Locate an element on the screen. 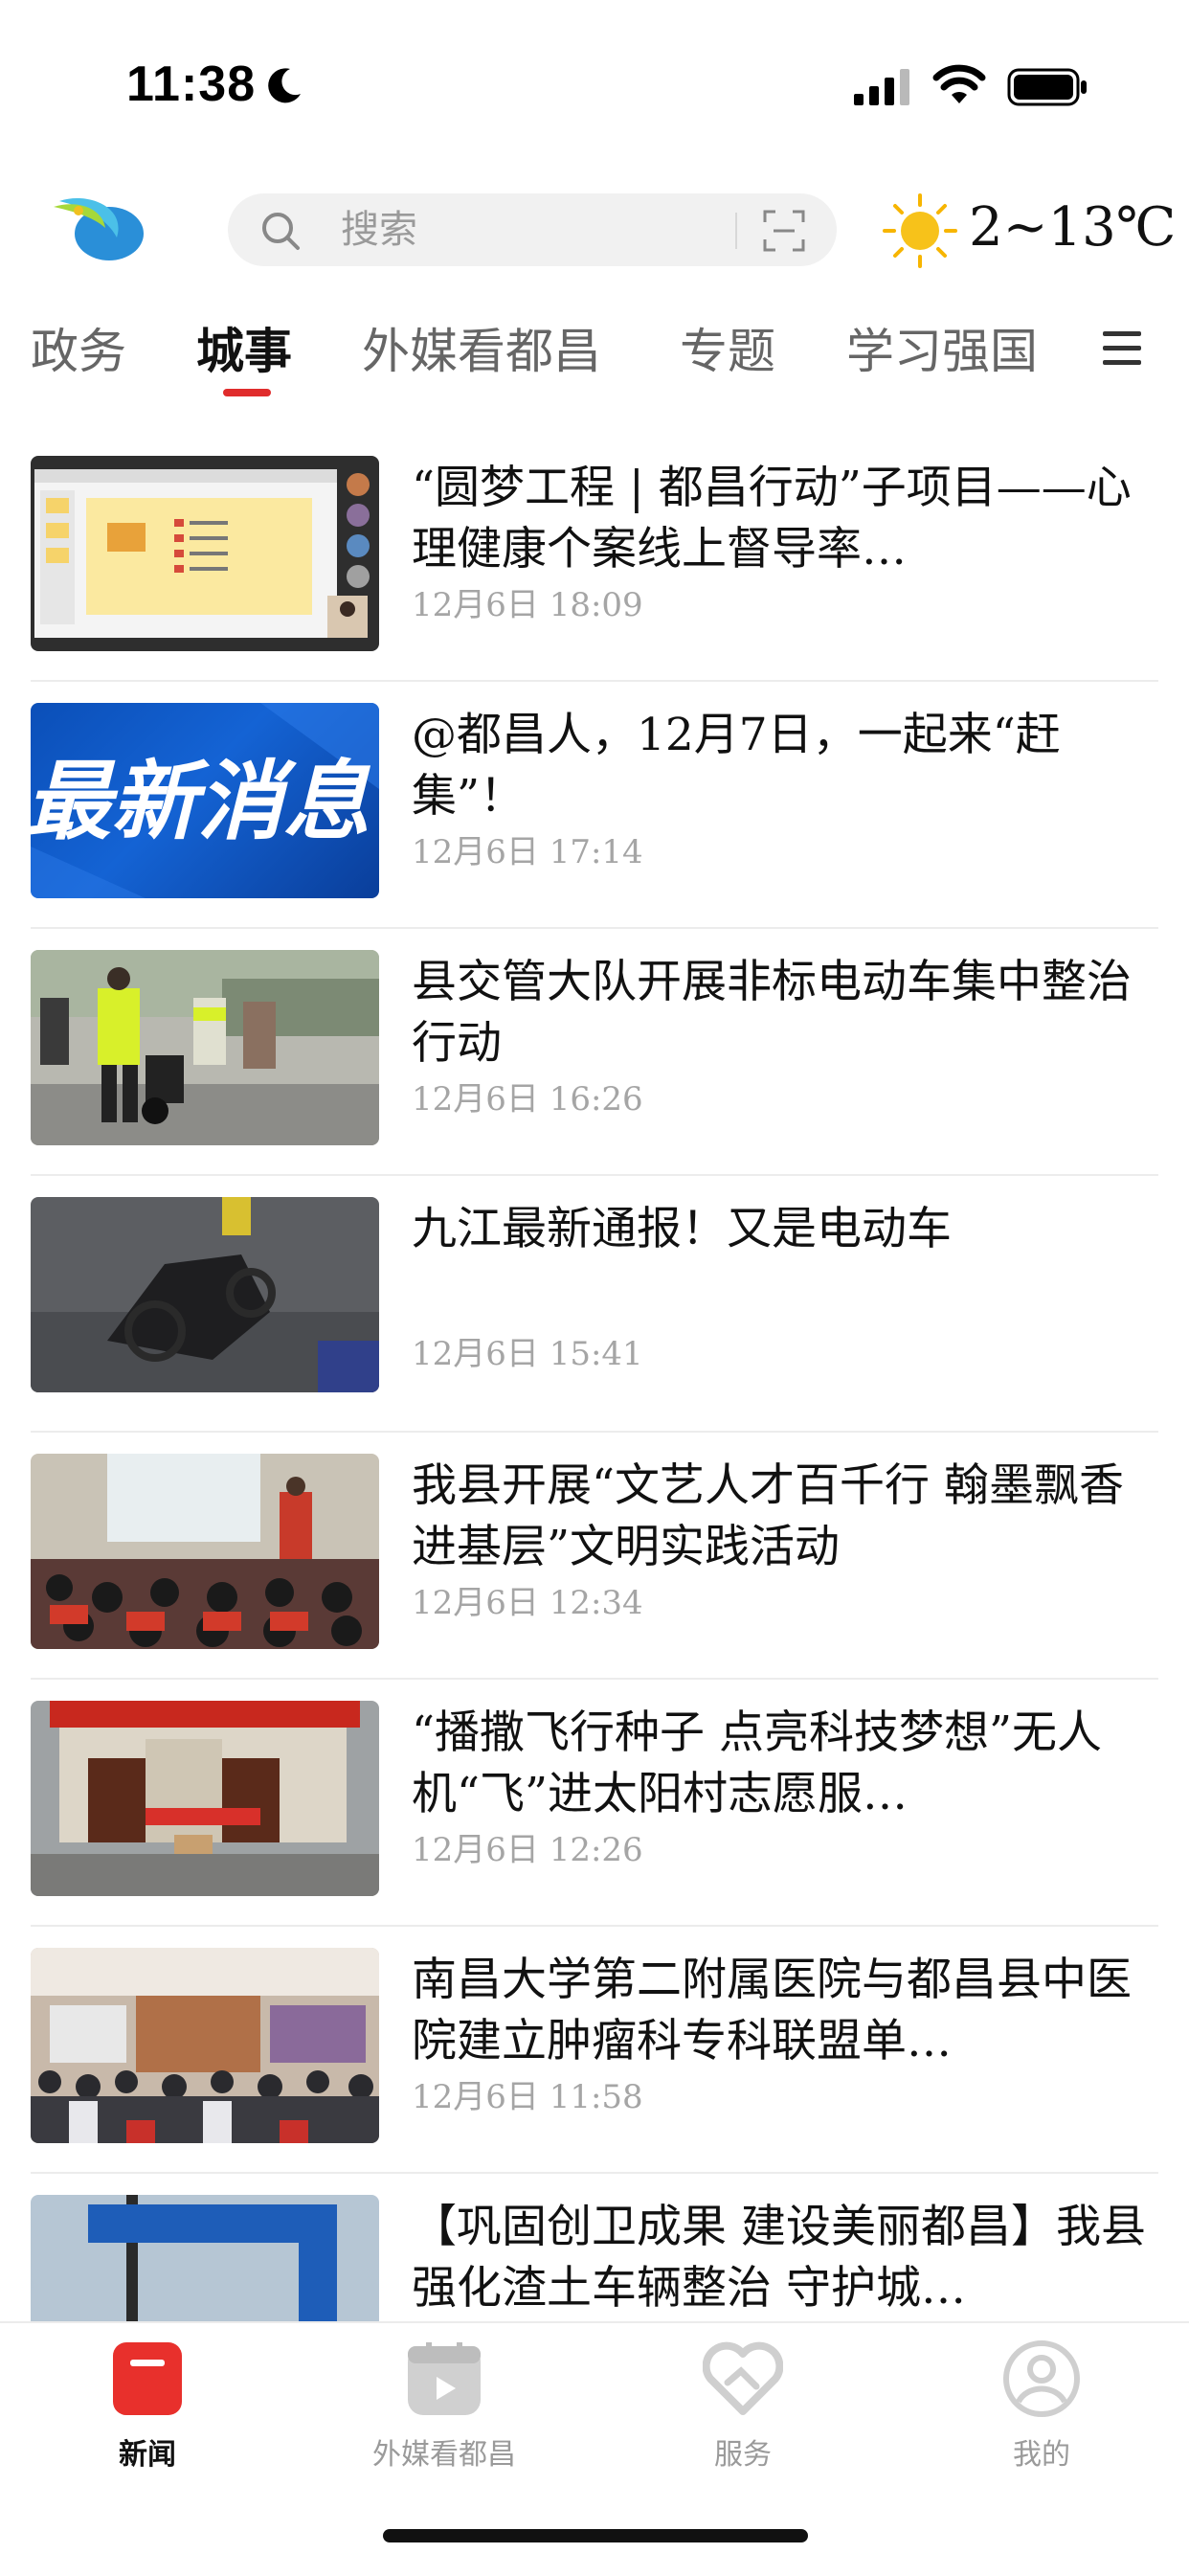 The height and width of the screenshot is (2576, 1189). tab-xuexi: 学习强国 is located at coordinates (942, 351).